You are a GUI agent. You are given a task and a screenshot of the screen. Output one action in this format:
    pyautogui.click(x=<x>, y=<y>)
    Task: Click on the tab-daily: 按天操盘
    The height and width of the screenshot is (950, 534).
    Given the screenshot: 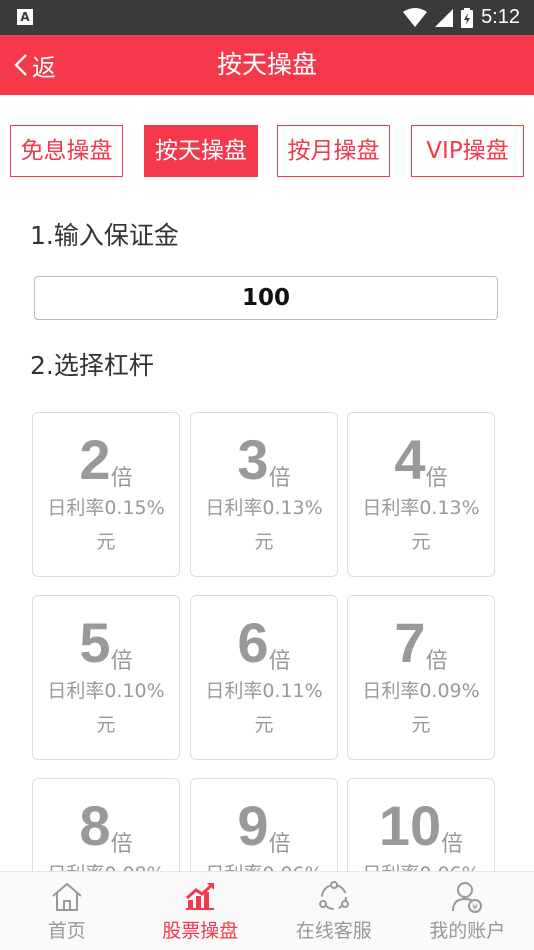 What is the action you would take?
    pyautogui.click(x=201, y=151)
    